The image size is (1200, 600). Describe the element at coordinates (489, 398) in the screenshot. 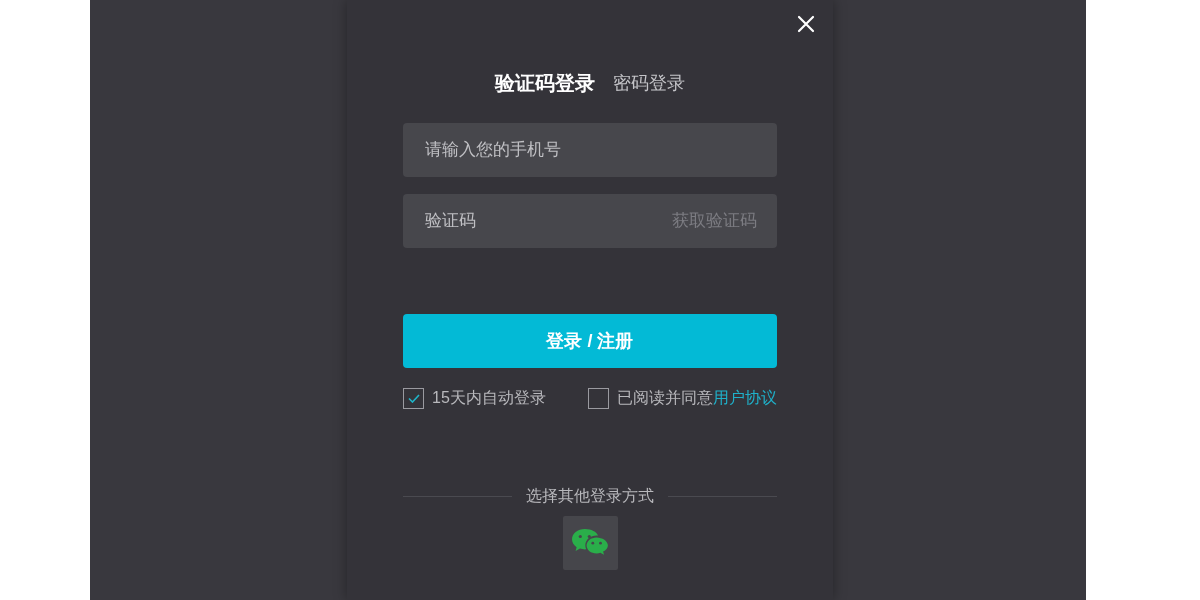

I see `option-label: 15天内自动登录` at that location.